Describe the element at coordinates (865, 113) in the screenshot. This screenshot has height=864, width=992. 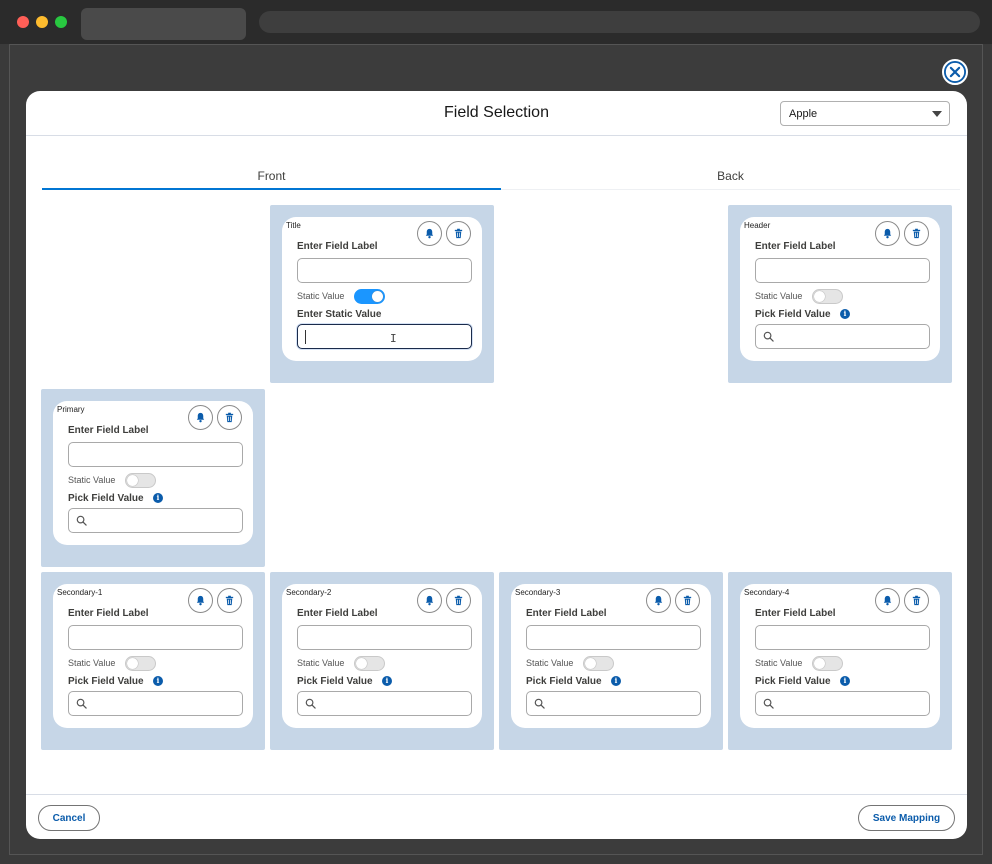
I see `object-select: Apple` at that location.